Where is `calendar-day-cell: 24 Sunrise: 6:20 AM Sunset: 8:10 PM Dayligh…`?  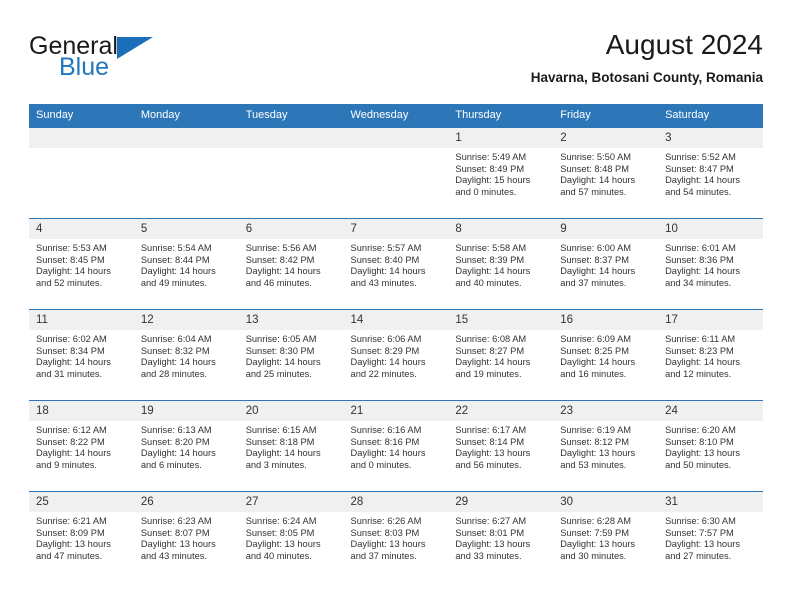
calendar-day-cell: 24 Sunrise: 6:20 AM Sunset: 8:10 PM Dayligh… is located at coordinates (710, 446).